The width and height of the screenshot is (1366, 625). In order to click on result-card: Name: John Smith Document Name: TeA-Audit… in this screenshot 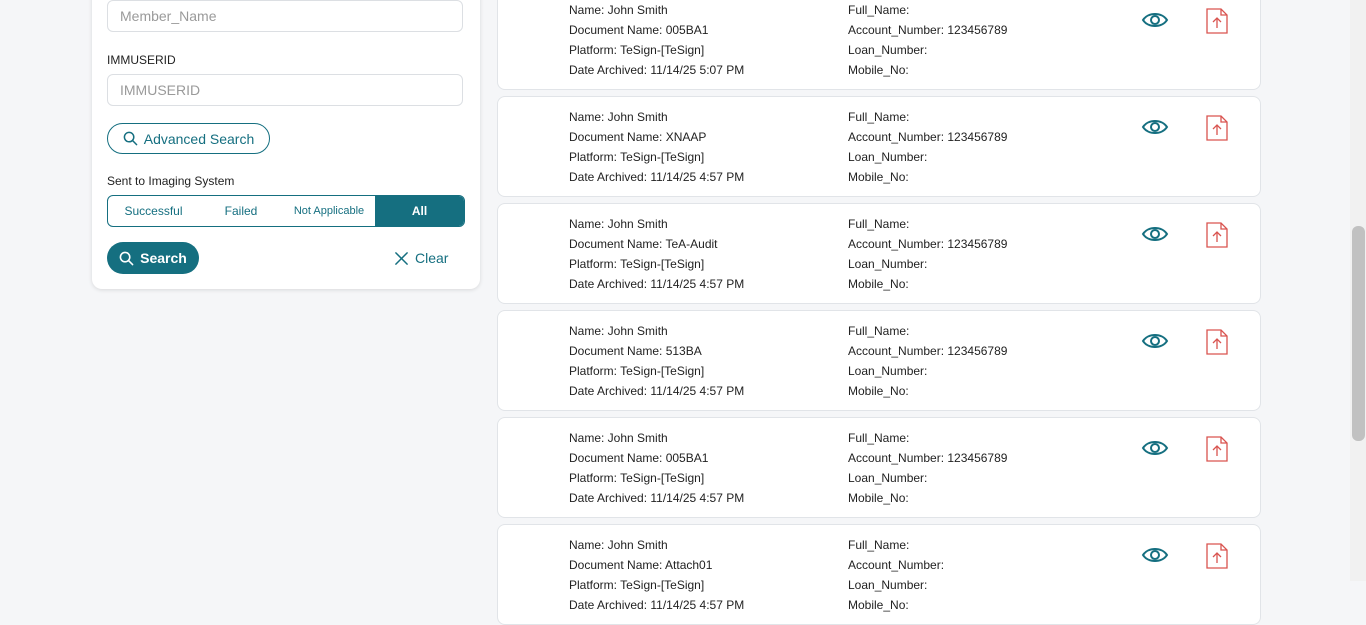, I will do `click(879, 253)`.